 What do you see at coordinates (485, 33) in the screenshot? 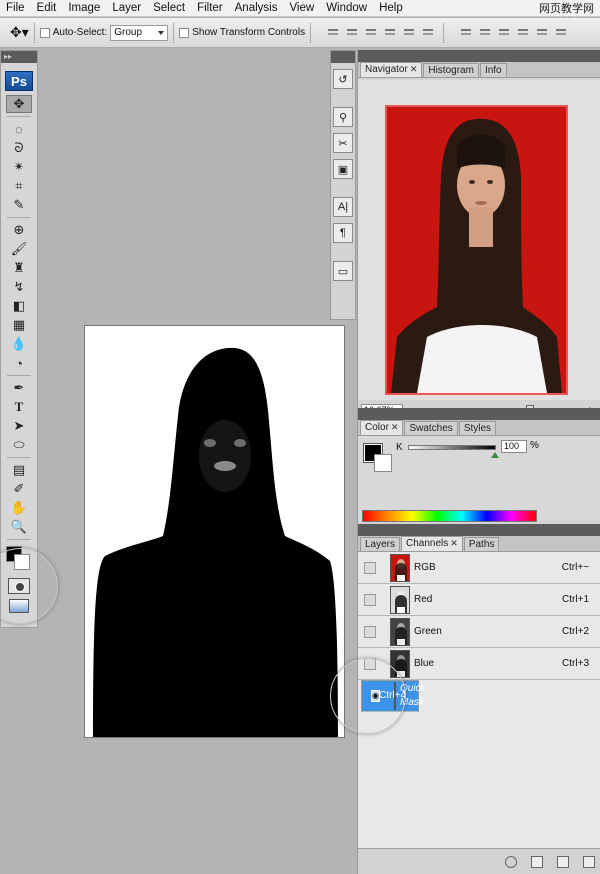
I see `distribute-vcenter-icon` at bounding box center [485, 33].